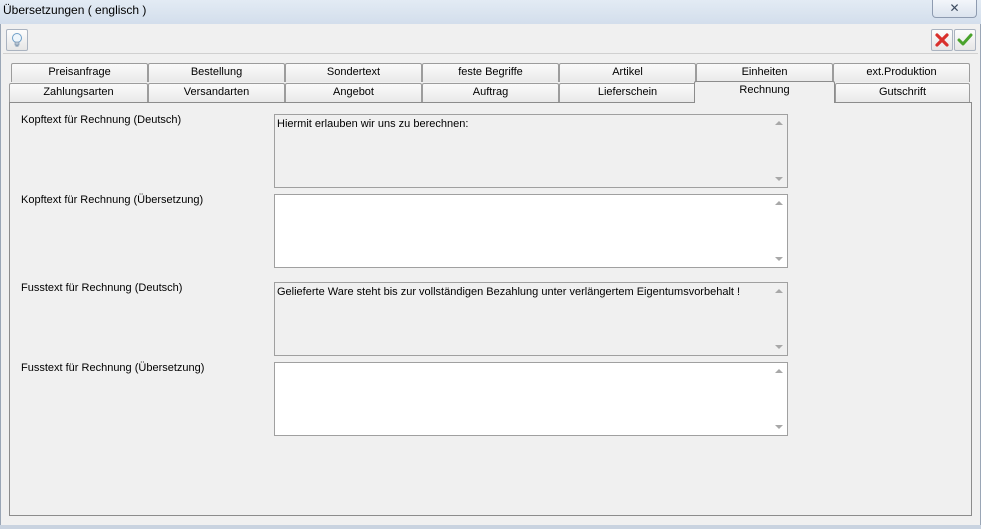 The height and width of the screenshot is (529, 981). I want to click on fusstext-deutsch-scrollbar, so click(779, 319).